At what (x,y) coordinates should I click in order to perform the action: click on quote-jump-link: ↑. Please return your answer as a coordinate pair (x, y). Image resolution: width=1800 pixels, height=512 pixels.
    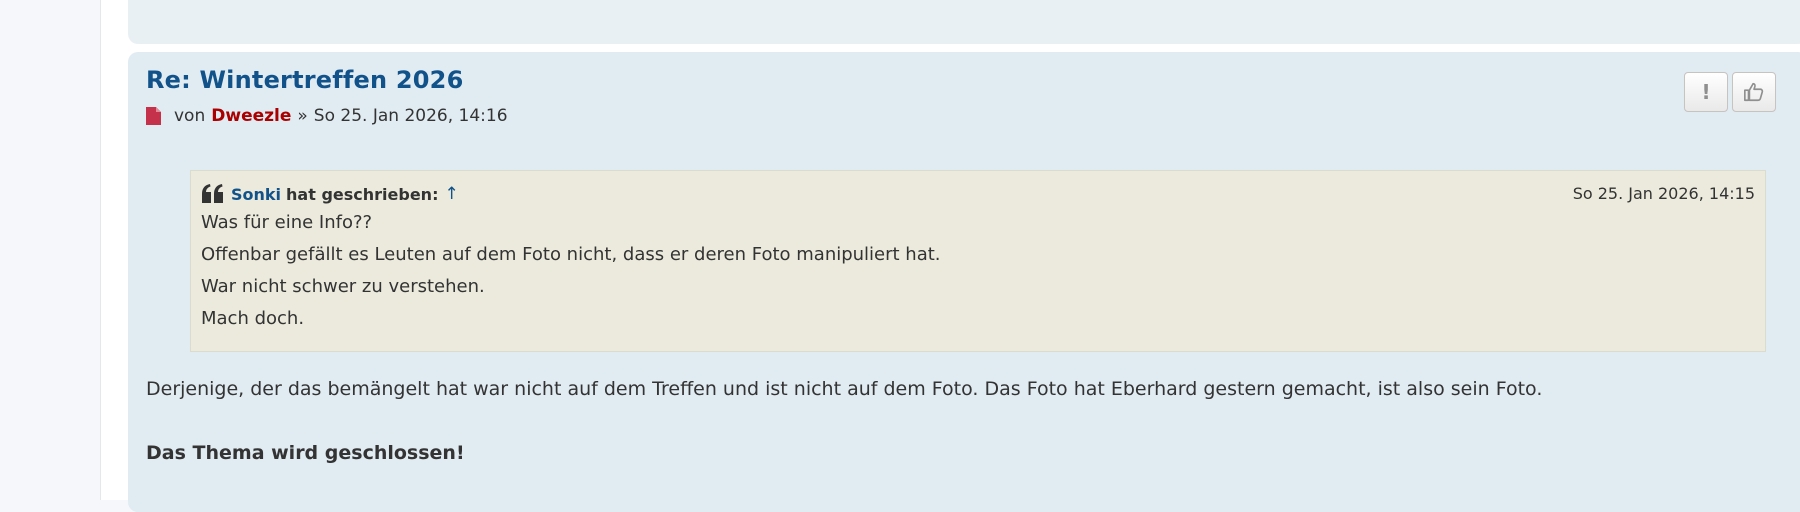
    Looking at the image, I should click on (451, 194).